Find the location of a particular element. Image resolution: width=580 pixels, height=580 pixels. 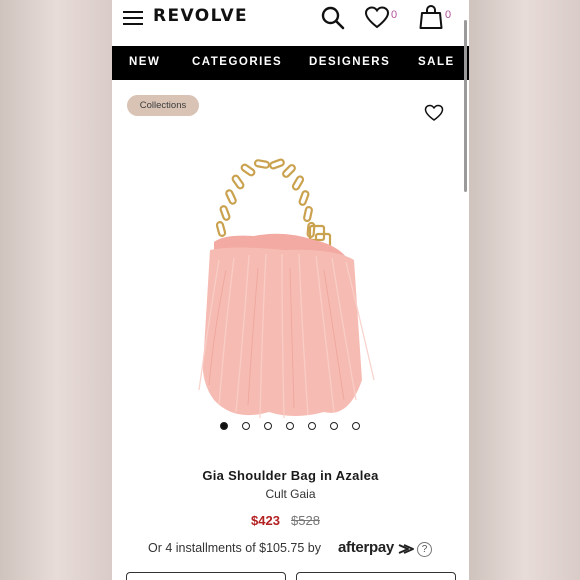

size-select-button is located at coordinates (206, 576).